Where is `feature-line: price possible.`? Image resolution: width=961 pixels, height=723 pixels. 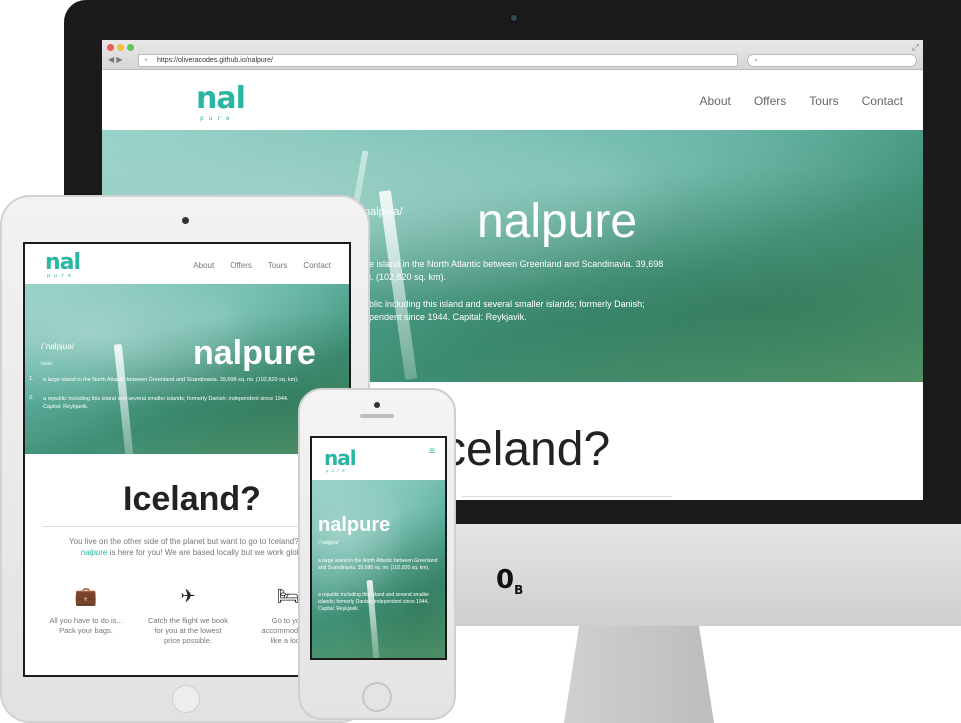 feature-line: price possible. is located at coordinates (188, 640).